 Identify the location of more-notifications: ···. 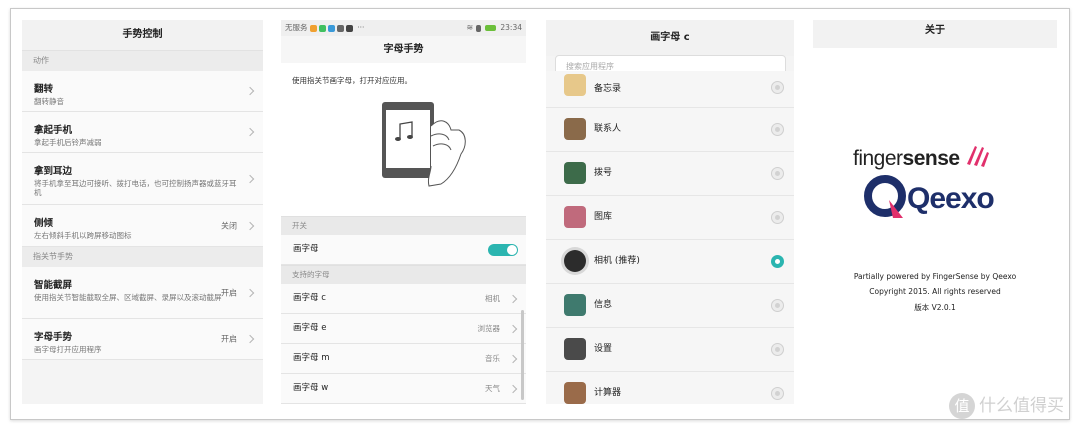
(361, 27).